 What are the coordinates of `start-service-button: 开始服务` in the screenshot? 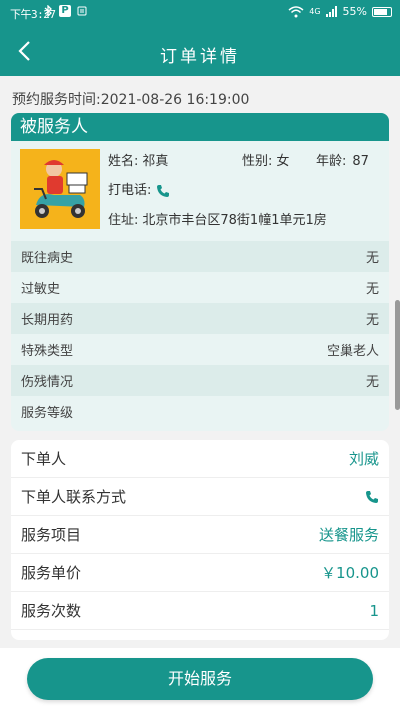 It's located at (200, 679).